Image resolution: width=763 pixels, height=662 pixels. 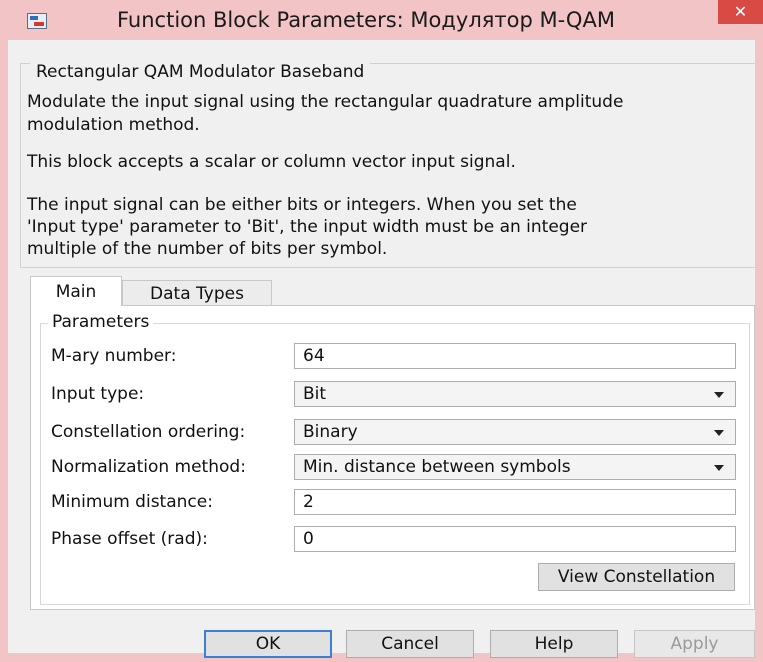 I want to click on close-button: ✕, so click(x=740, y=12).